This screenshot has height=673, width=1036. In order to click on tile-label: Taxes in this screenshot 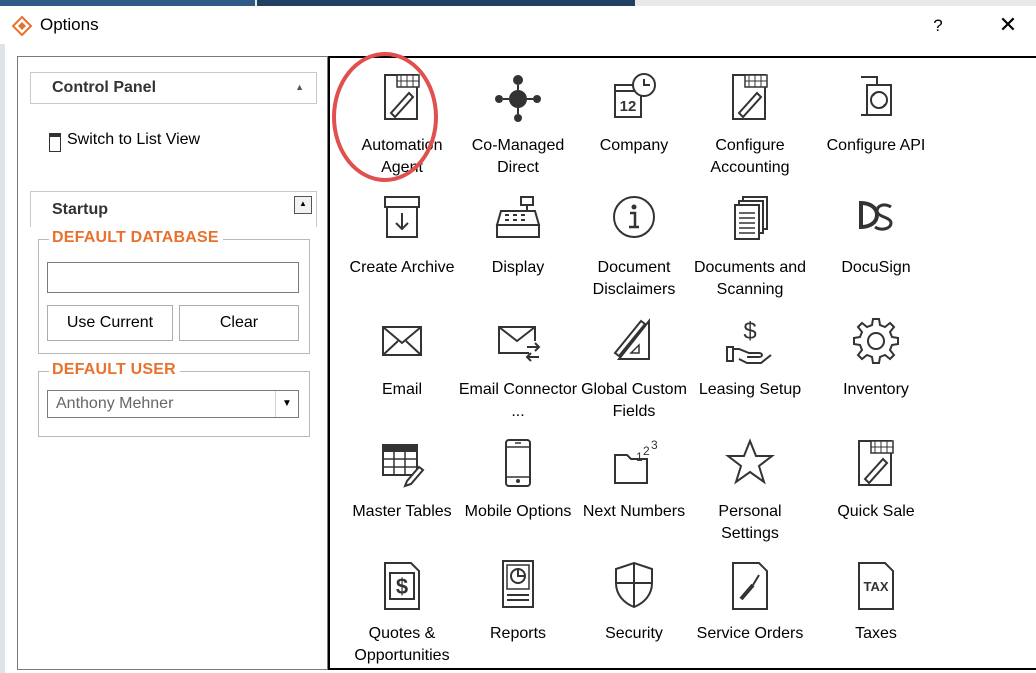, I will do `click(876, 633)`.